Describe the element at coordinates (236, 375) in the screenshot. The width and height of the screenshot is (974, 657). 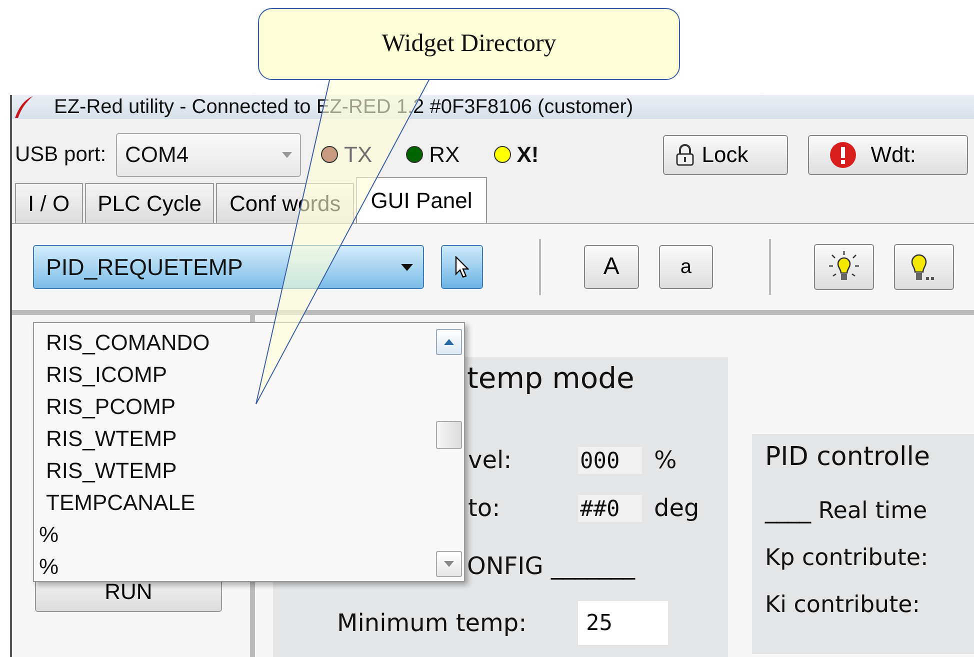
I see `list-item: RIS_ICOMP` at that location.